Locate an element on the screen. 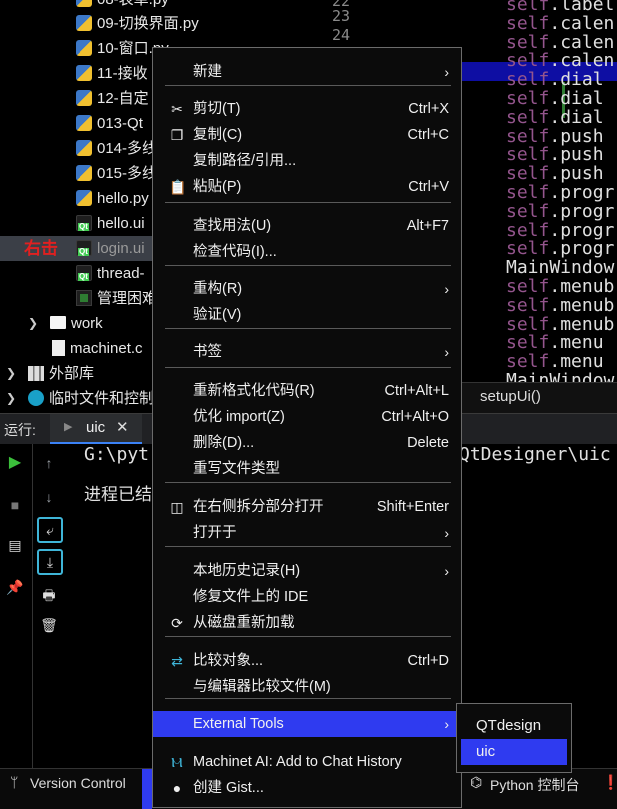 The image size is (617, 809). menu-item-19: ⟳ 从磁盘重新加载 is located at coordinates (307, 623).